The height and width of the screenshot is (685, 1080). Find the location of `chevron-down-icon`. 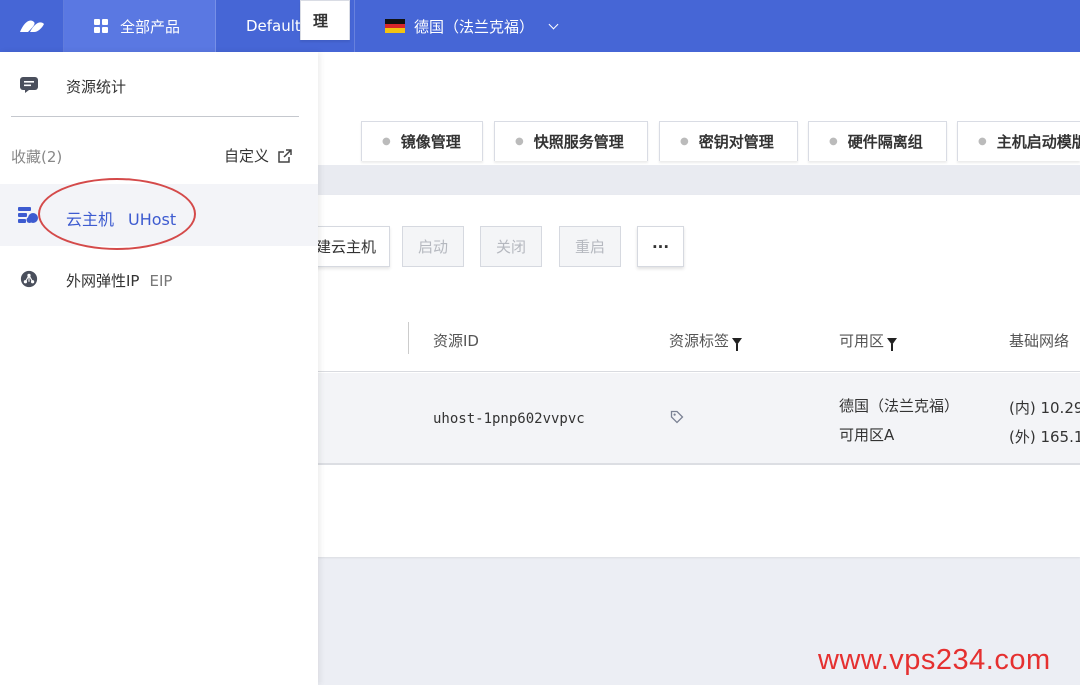

chevron-down-icon is located at coordinates (553, 24).